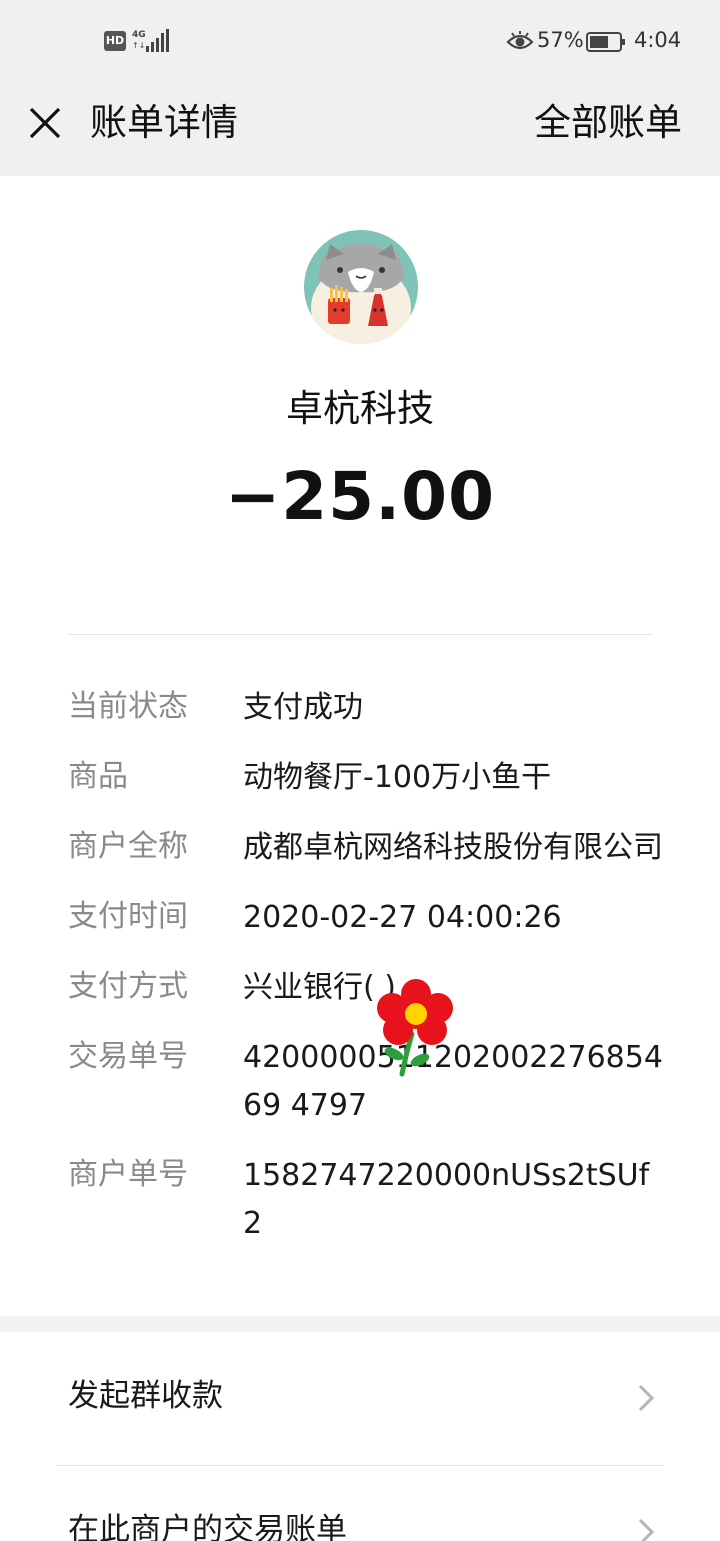 The height and width of the screenshot is (1541, 720). Describe the element at coordinates (360, 1398) in the screenshot. I see `group-collect-button: 发起群收款` at that location.